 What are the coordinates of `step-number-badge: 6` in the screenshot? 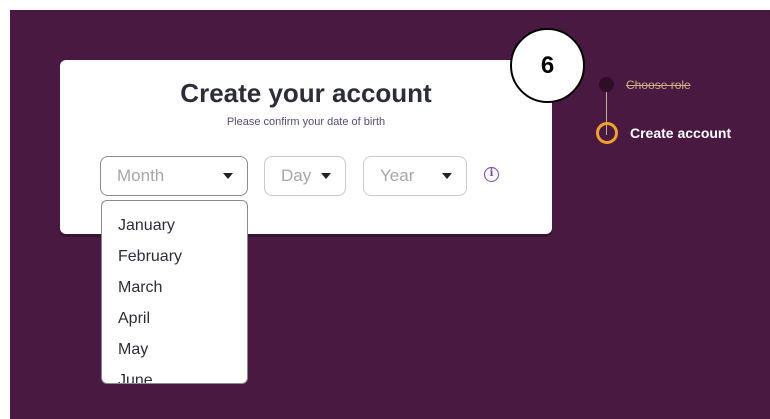 It's located at (547, 65).